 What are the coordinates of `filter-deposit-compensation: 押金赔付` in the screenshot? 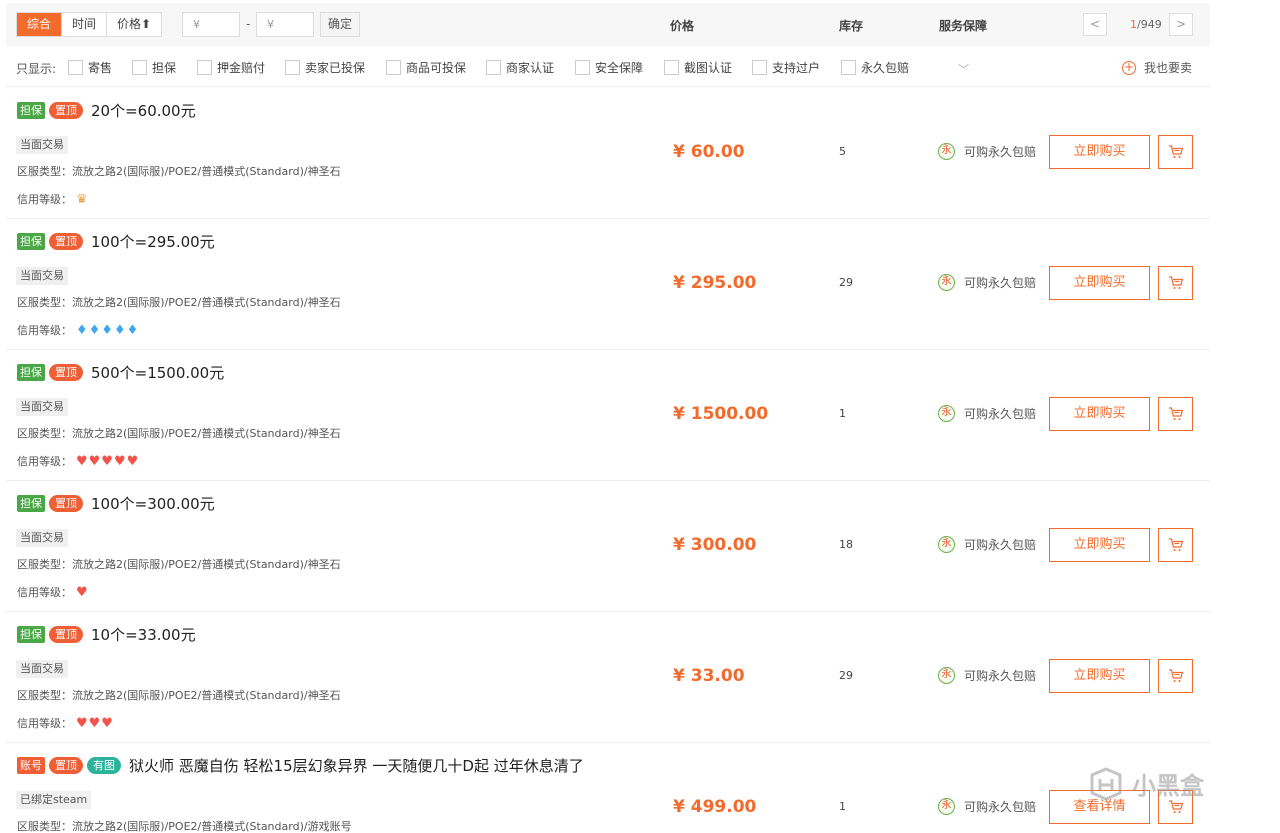 It's located at (231, 67).